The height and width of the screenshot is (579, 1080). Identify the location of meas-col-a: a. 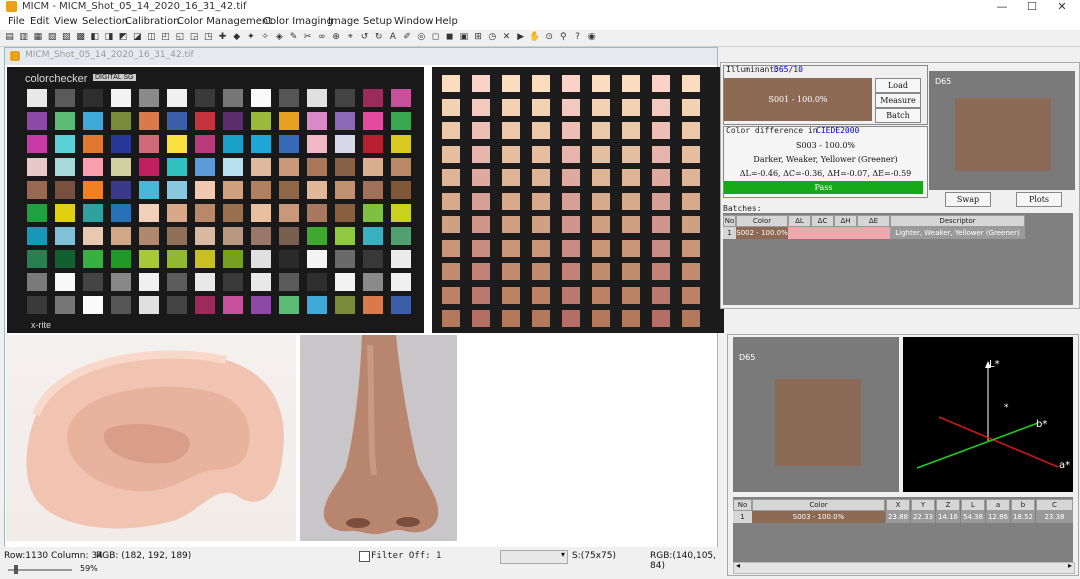
(998, 505).